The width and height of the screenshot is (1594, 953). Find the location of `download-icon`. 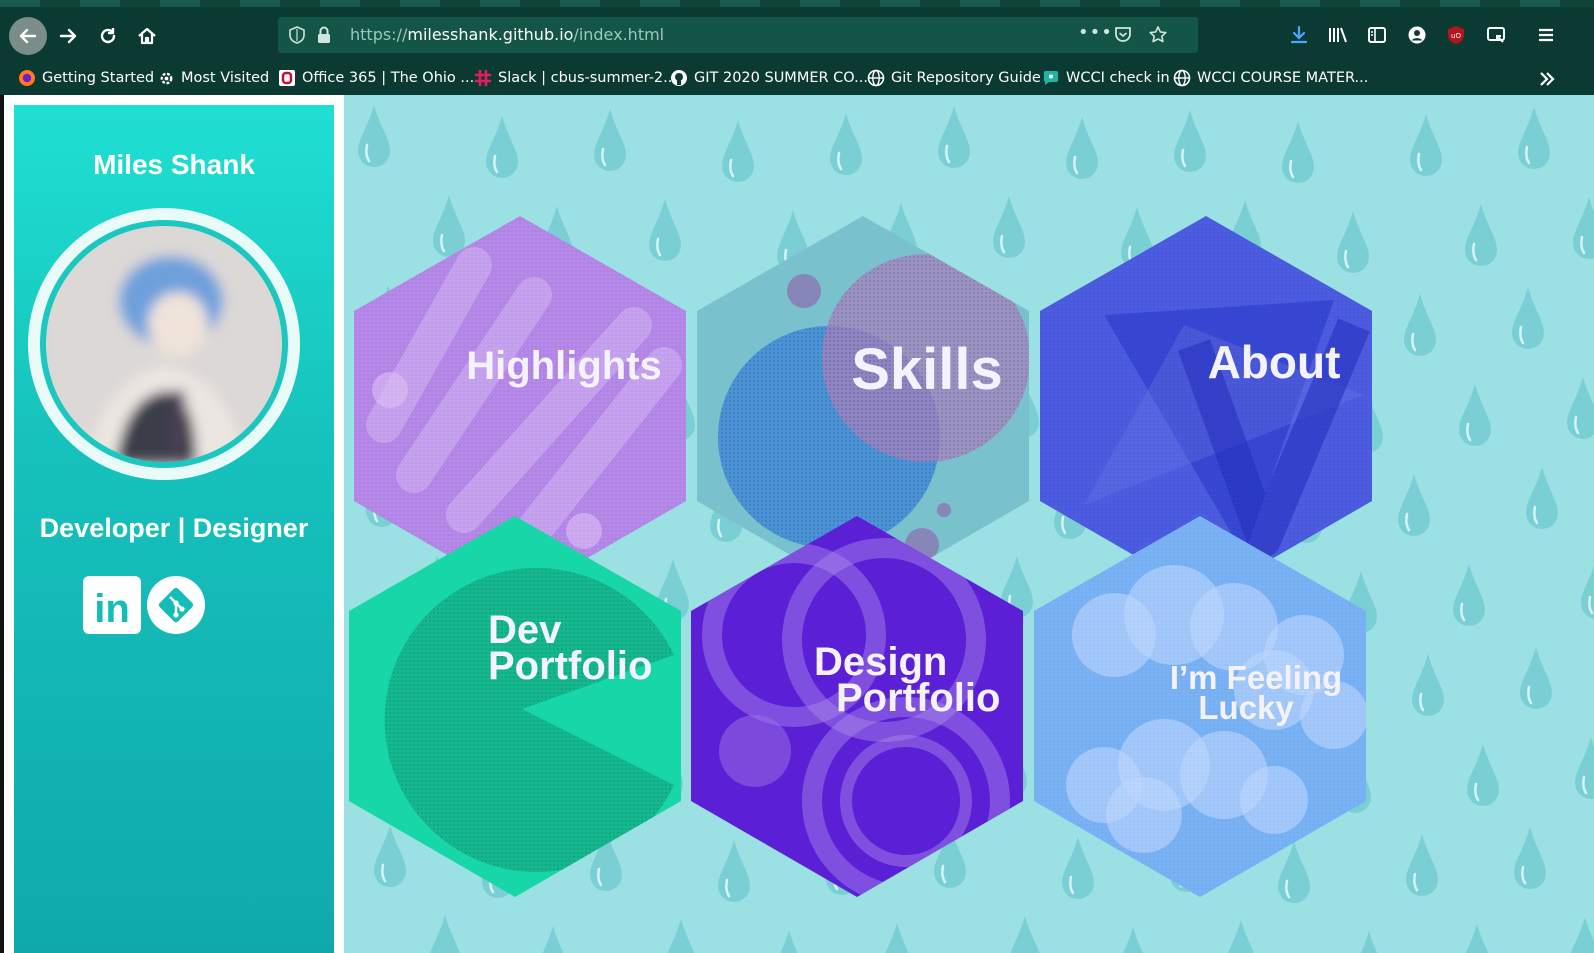

download-icon is located at coordinates (1299, 34).